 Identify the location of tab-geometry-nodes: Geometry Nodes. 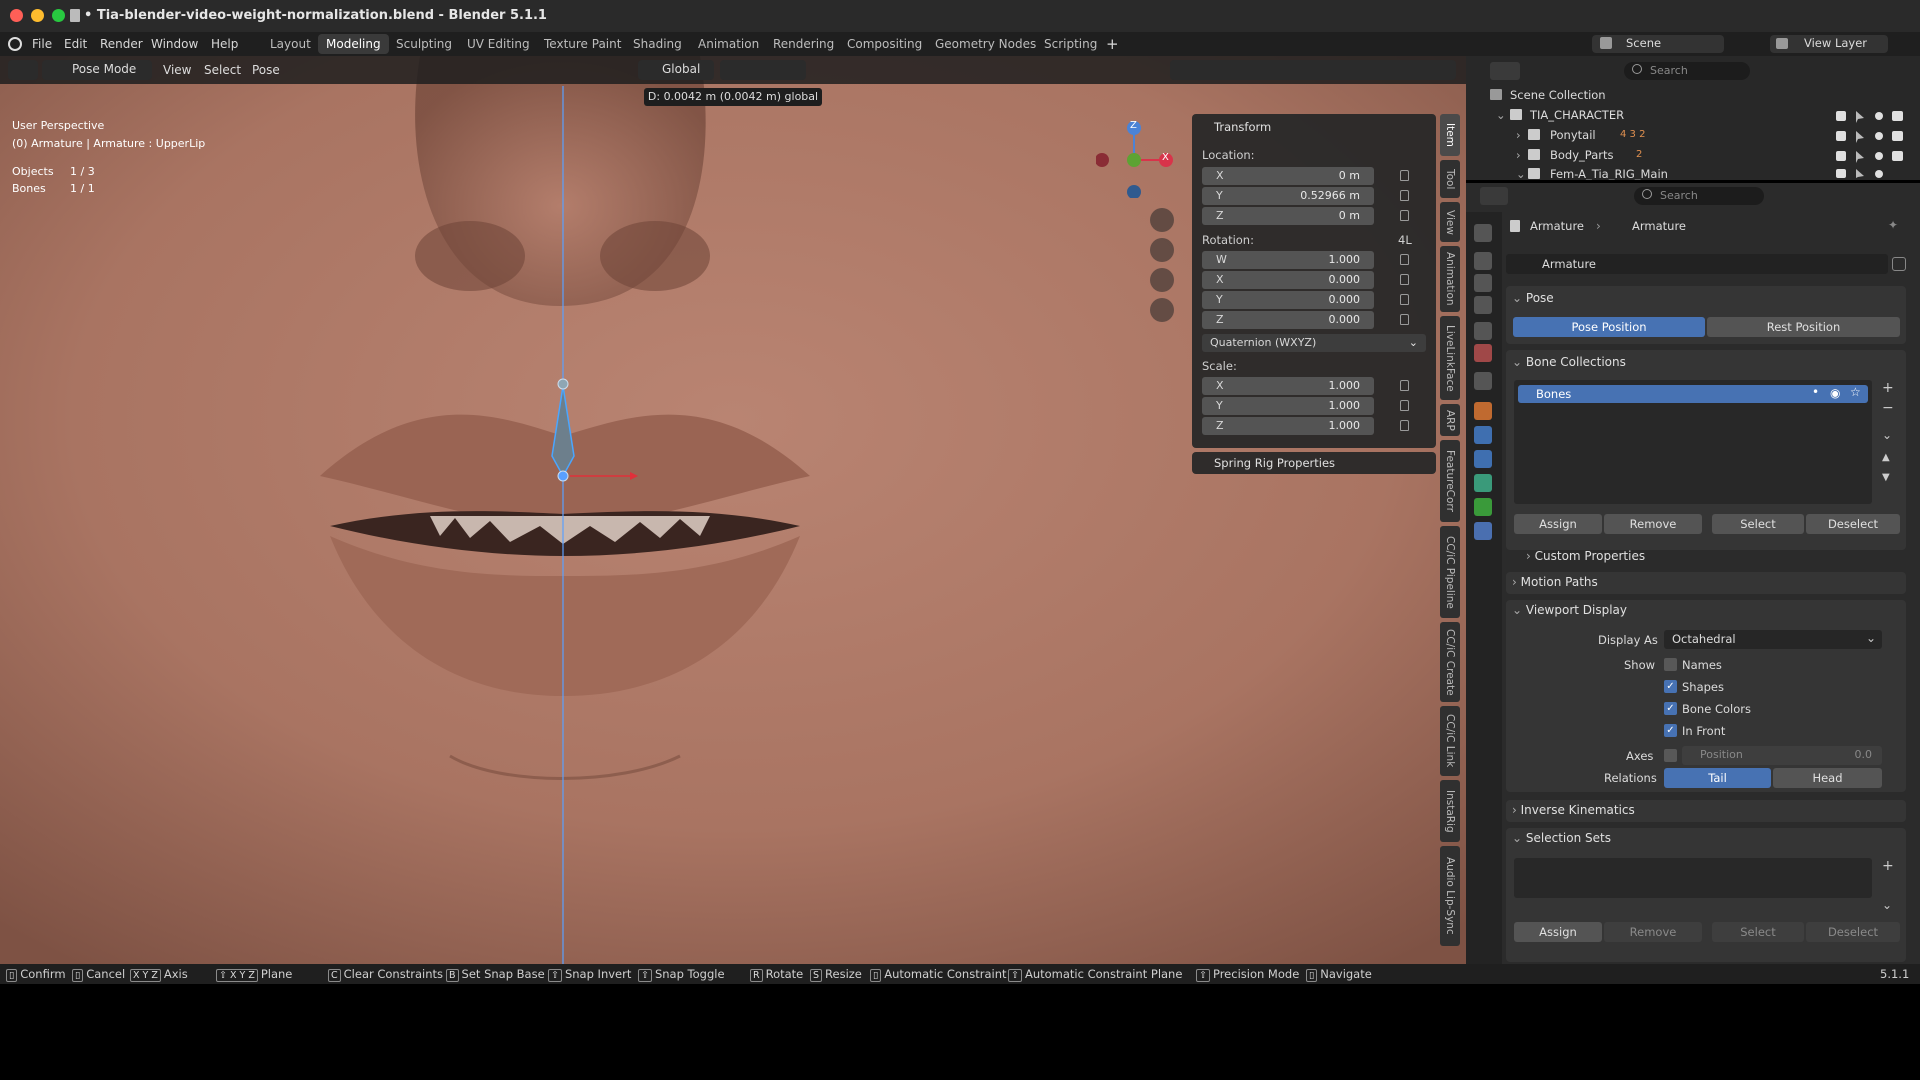
(985, 44).